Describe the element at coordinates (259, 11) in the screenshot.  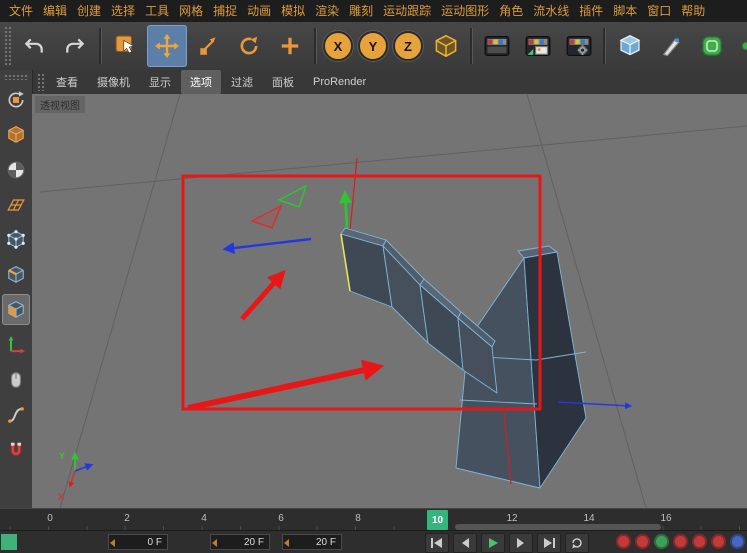
I see `menu-animate: 动画` at that location.